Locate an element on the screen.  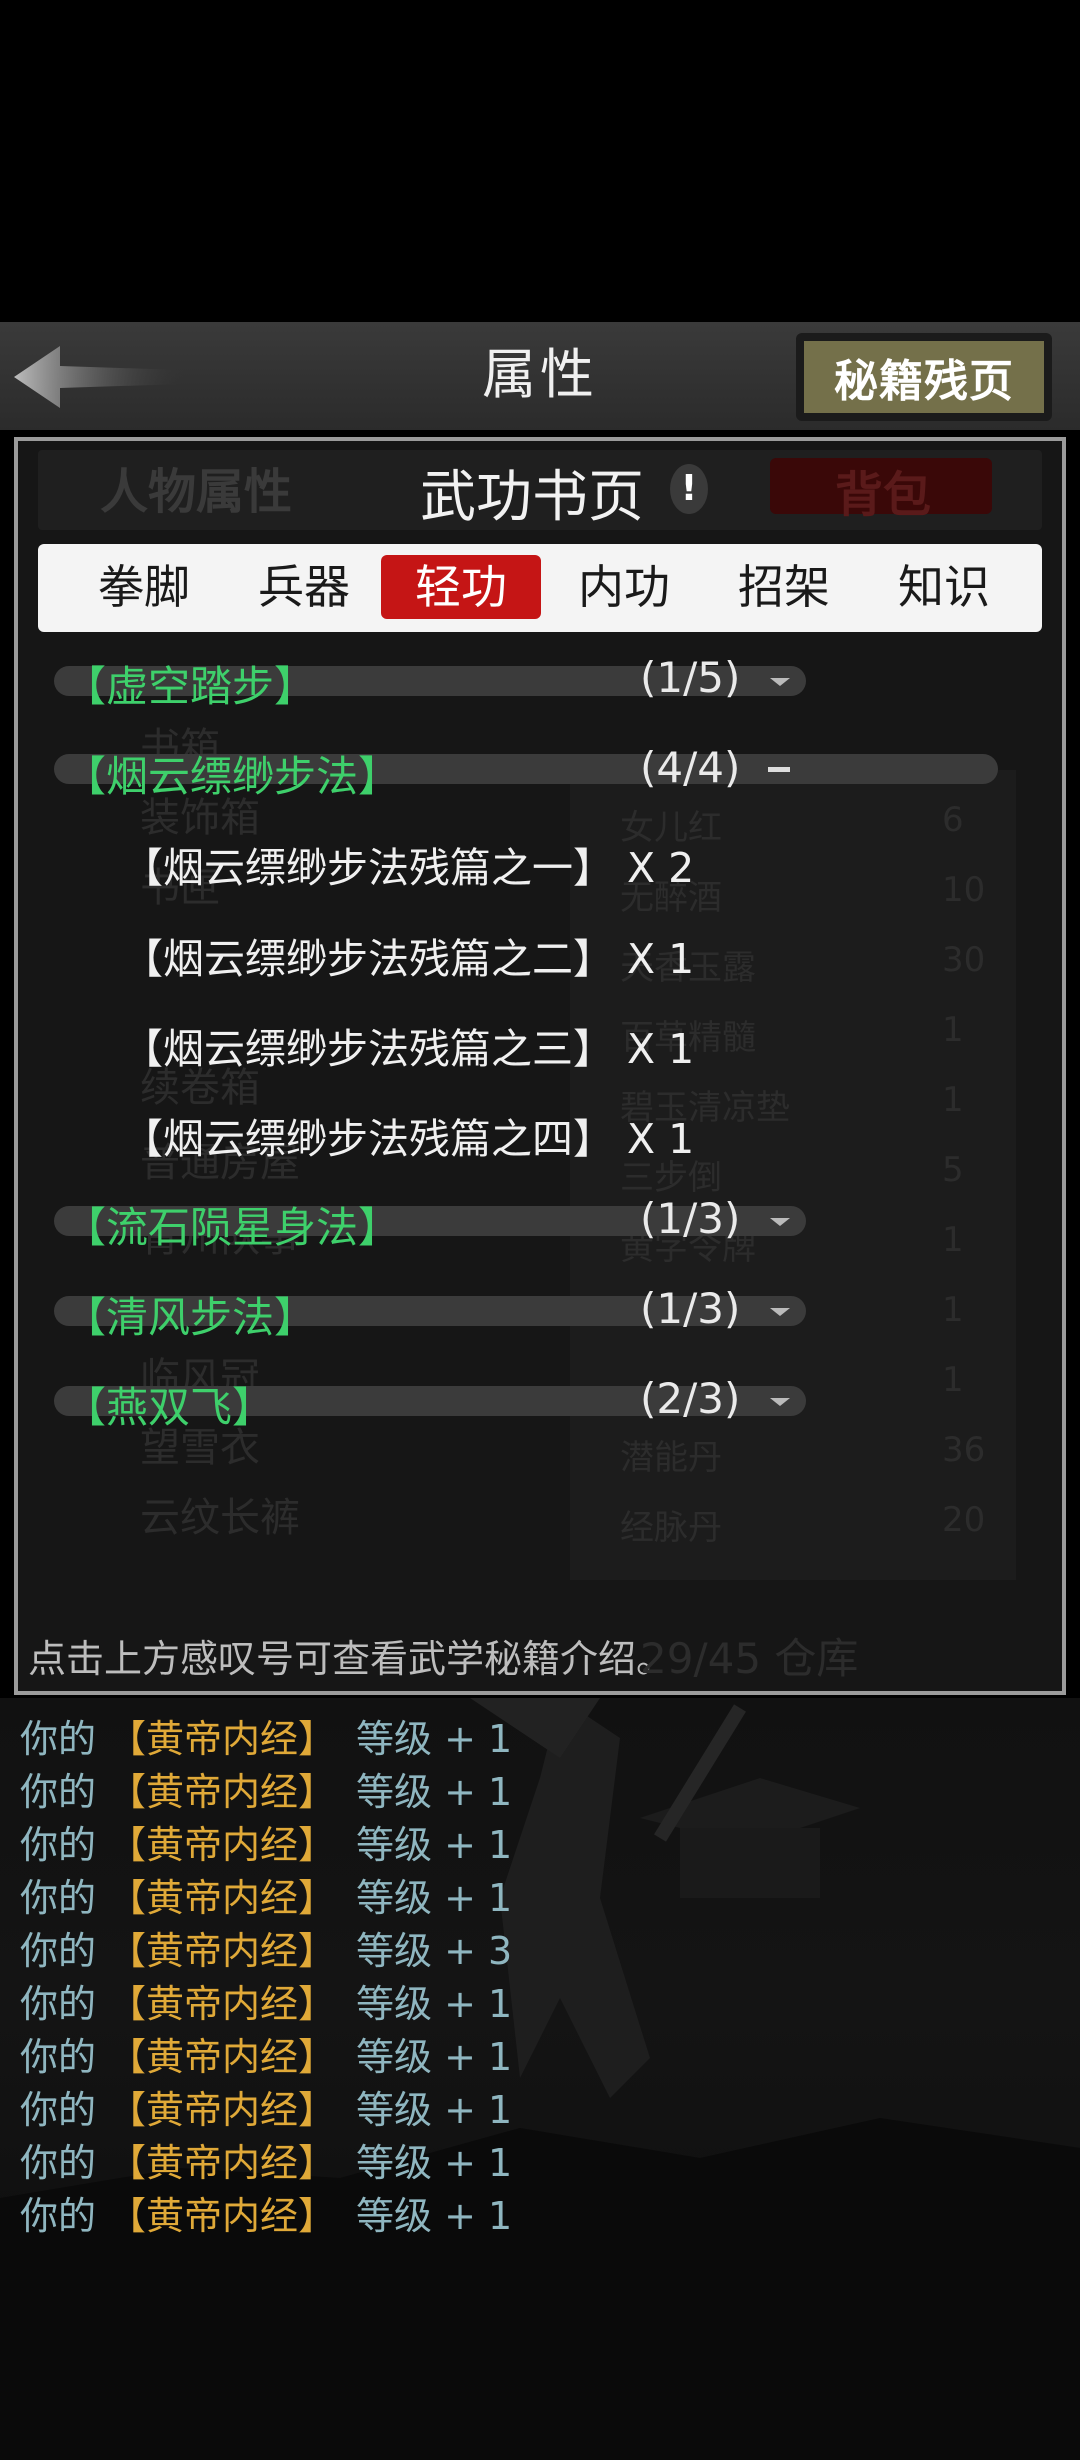
secret-fragments-button: 秘籍残页 is located at coordinates (924, 377).